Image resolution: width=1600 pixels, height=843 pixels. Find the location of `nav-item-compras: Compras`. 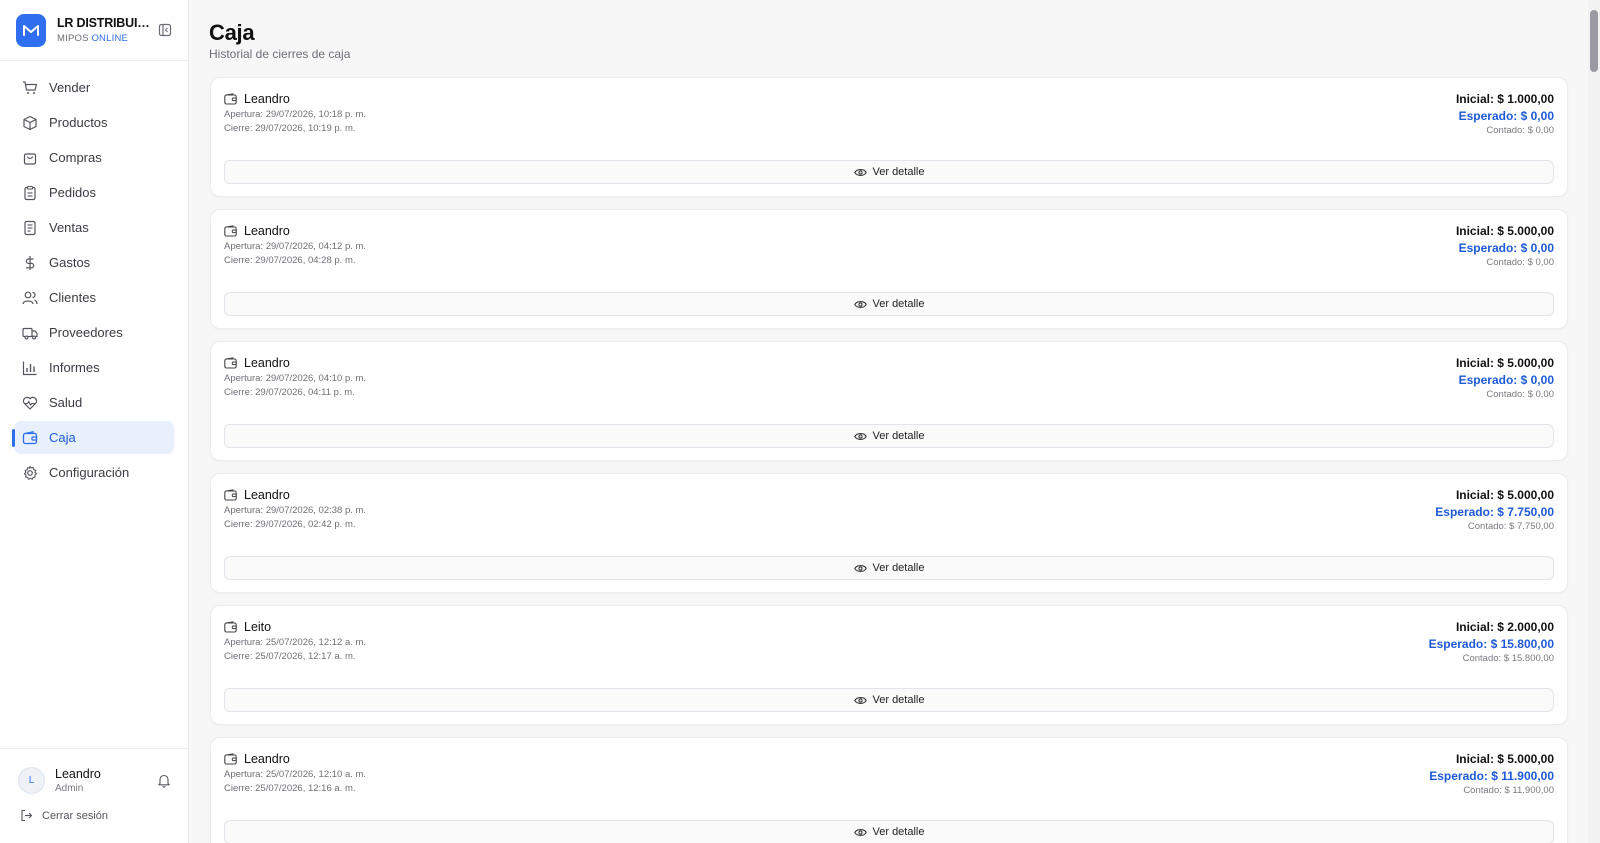

nav-item-compras: Compras is located at coordinates (94, 157).